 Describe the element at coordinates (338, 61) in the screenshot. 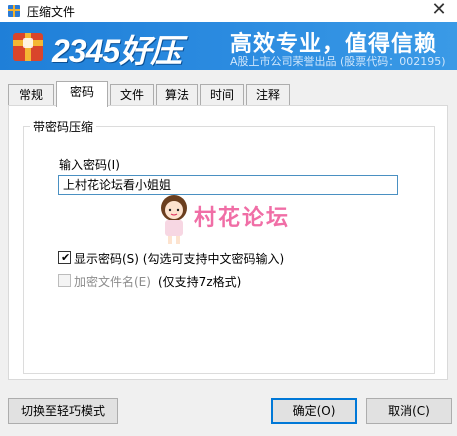

I see `brand-subtitle: A股上市公司荣誉出品 (股票代码：002195)` at that location.